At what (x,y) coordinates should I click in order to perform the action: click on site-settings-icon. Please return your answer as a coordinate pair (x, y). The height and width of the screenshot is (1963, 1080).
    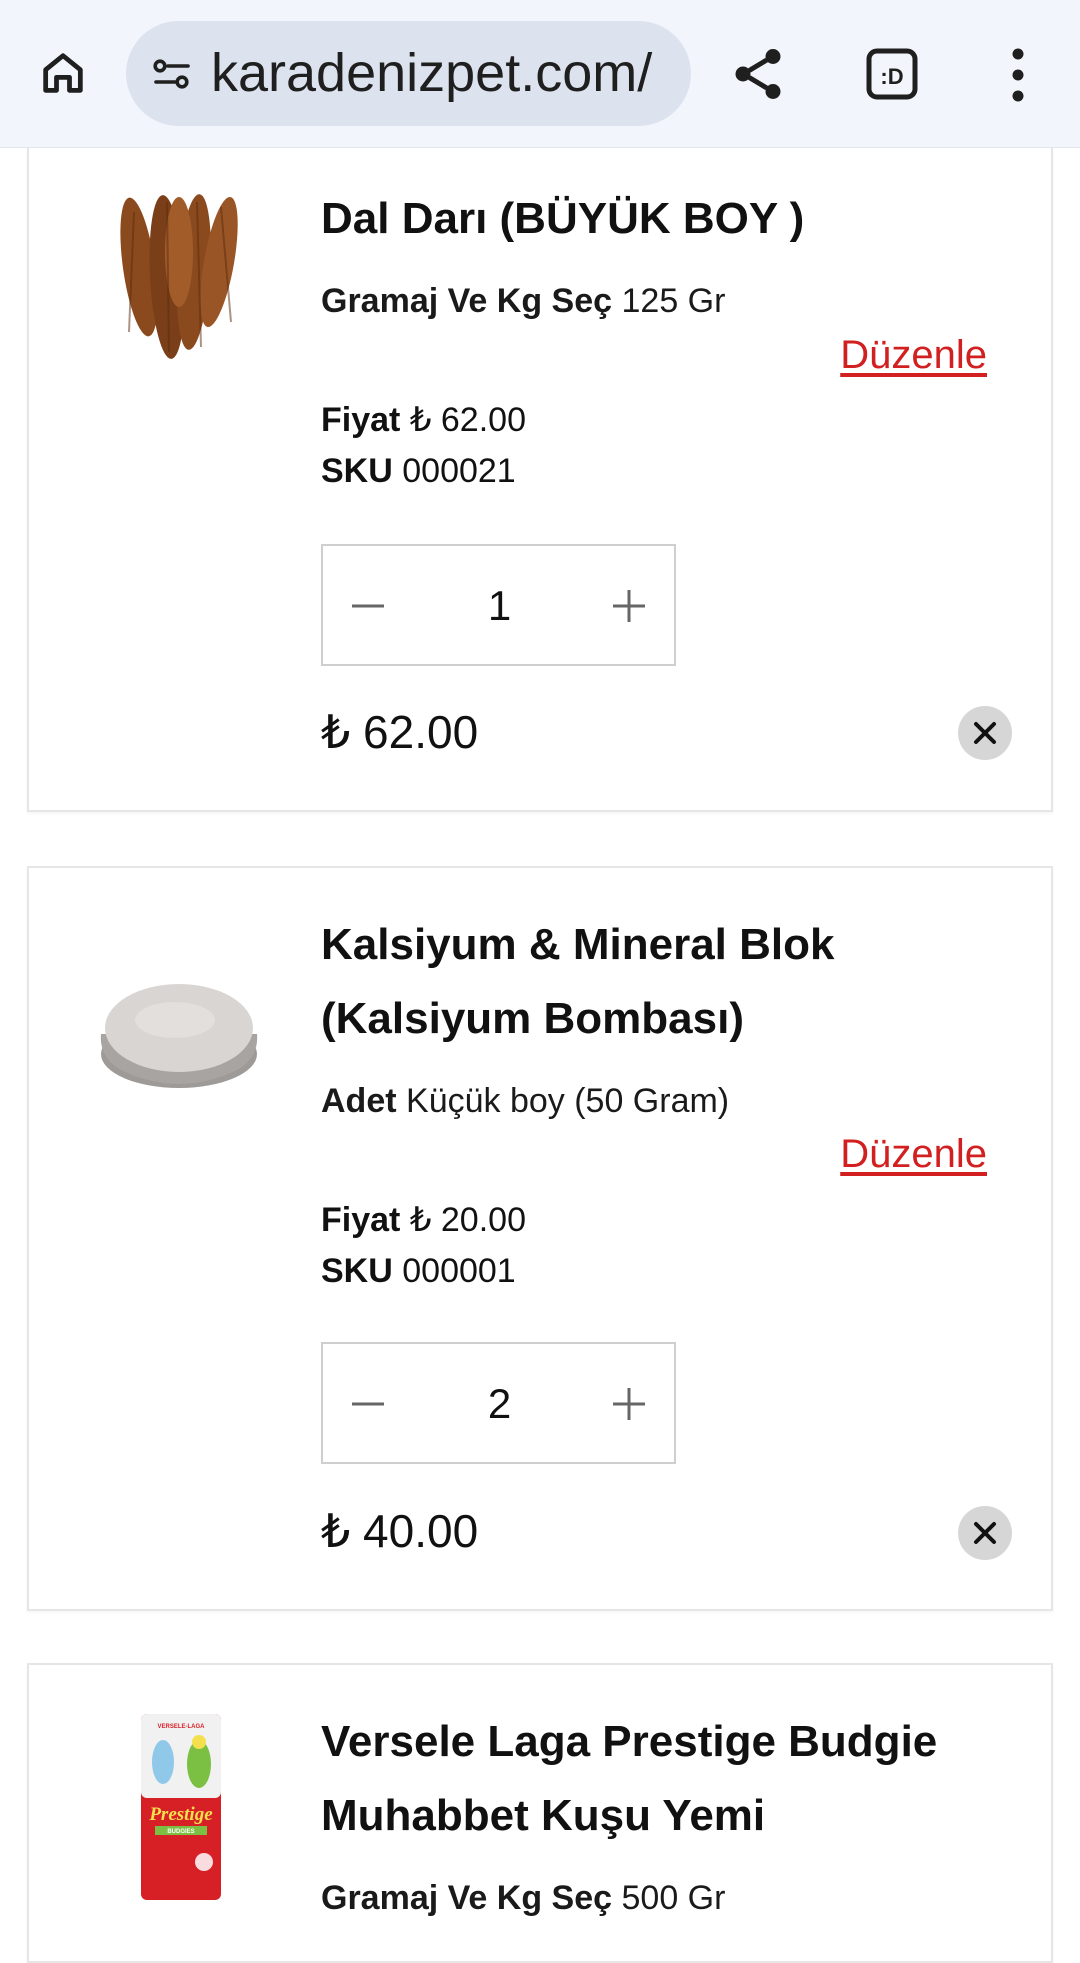
    Looking at the image, I should click on (172, 74).